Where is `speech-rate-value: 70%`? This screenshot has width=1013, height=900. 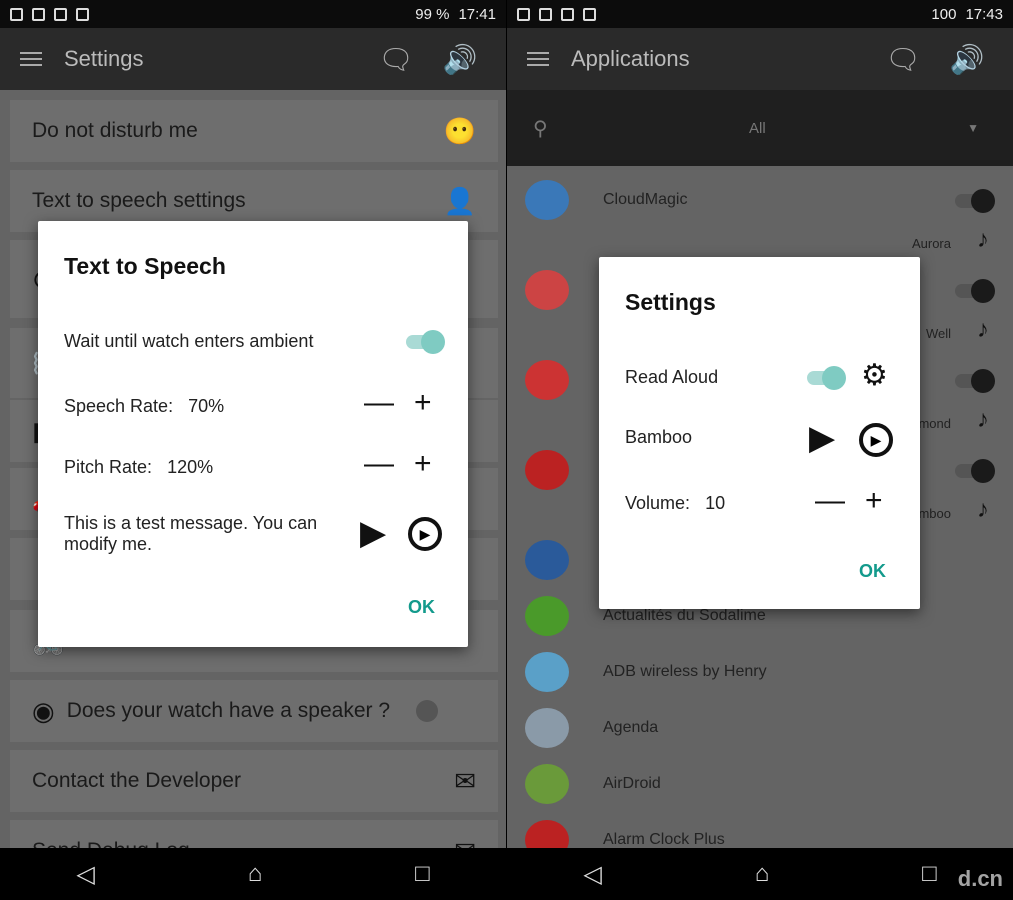 speech-rate-value: 70% is located at coordinates (206, 406).